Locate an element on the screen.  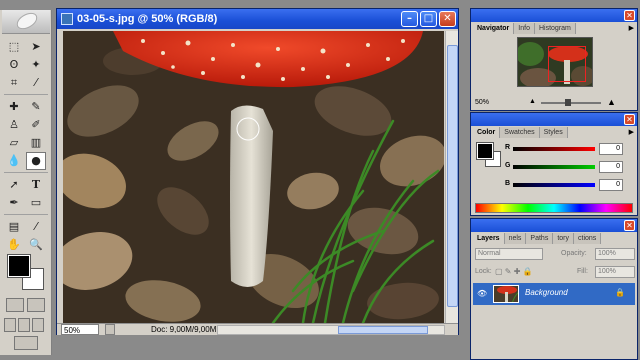
opacity-field: 100% is located at coordinates (615, 254).